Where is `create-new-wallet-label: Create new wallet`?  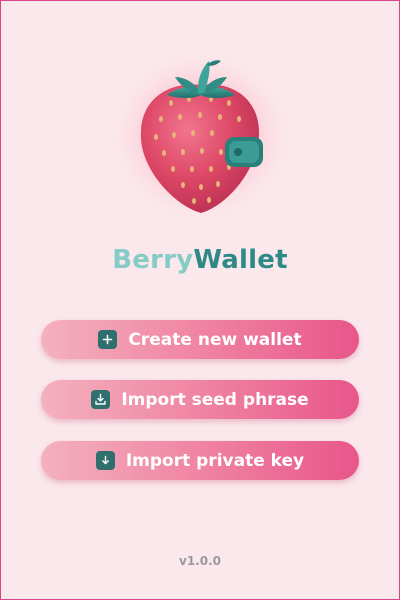
create-new-wallet-label: Create new wallet is located at coordinates (215, 339).